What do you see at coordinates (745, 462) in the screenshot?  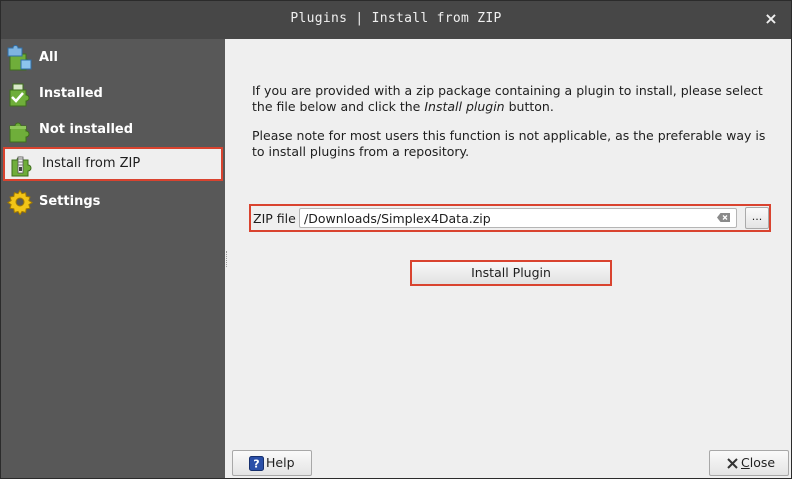 I see `close-mnemonic: C` at bounding box center [745, 462].